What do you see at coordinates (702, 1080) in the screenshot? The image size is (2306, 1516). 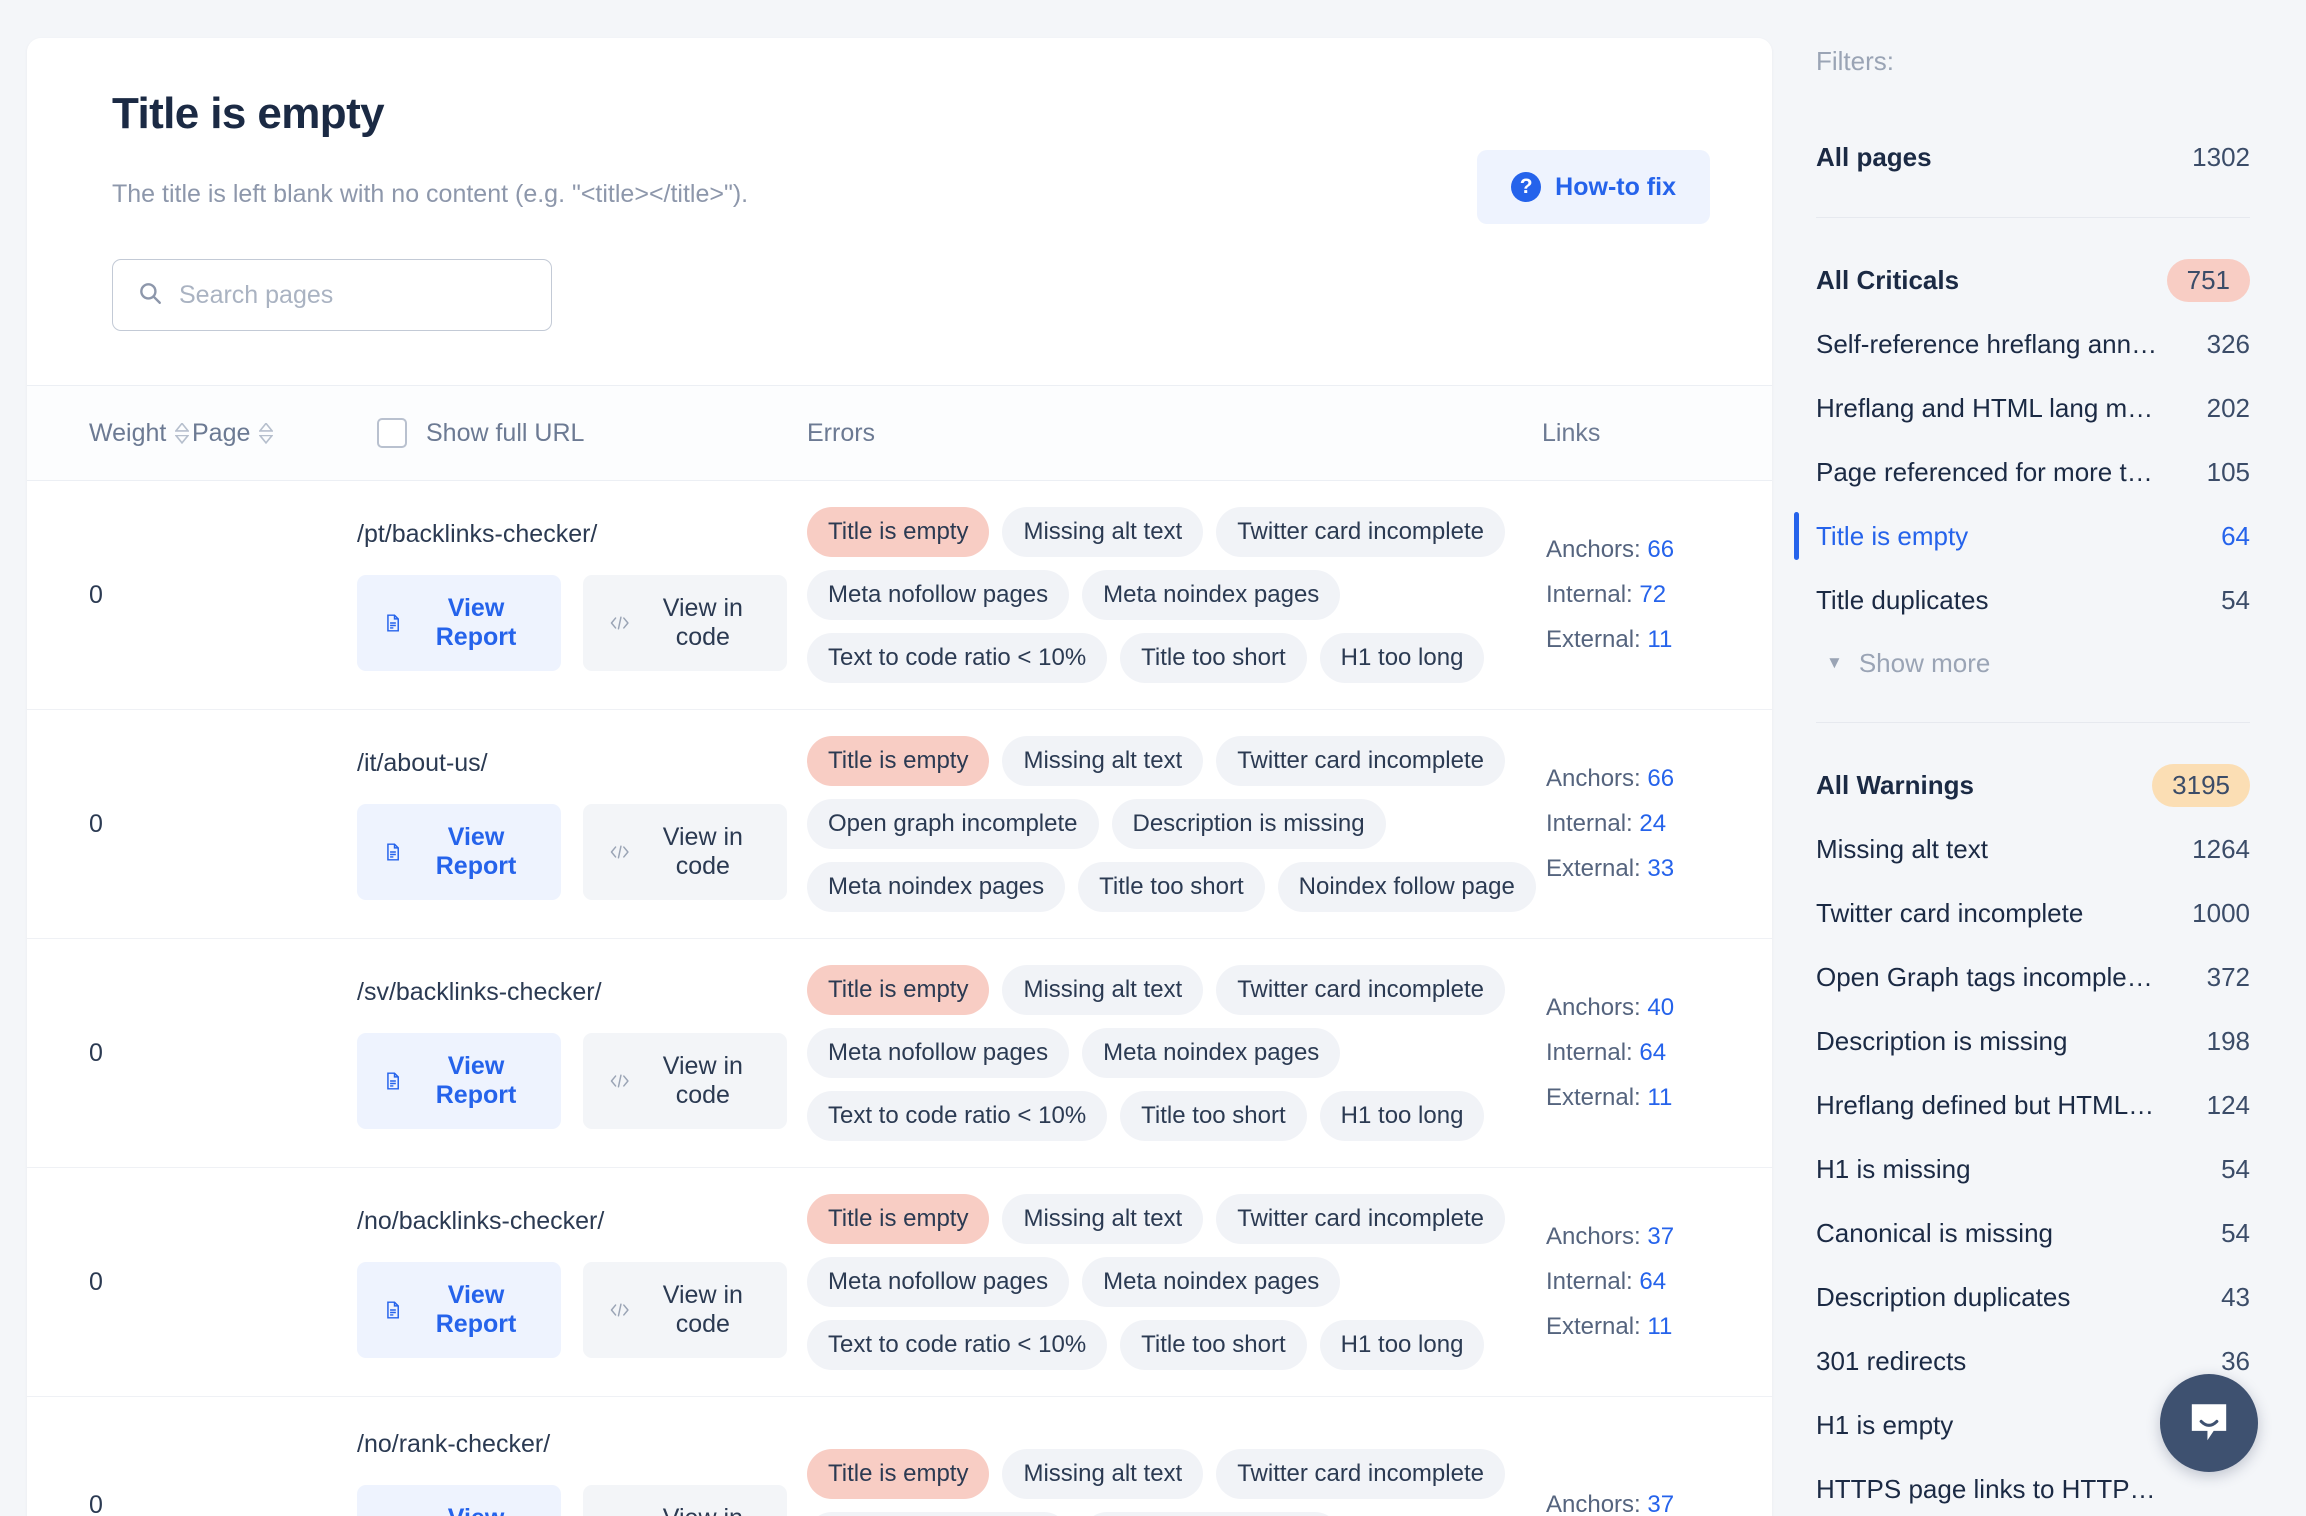 I see `view-in-code-label: View in code` at bounding box center [702, 1080].